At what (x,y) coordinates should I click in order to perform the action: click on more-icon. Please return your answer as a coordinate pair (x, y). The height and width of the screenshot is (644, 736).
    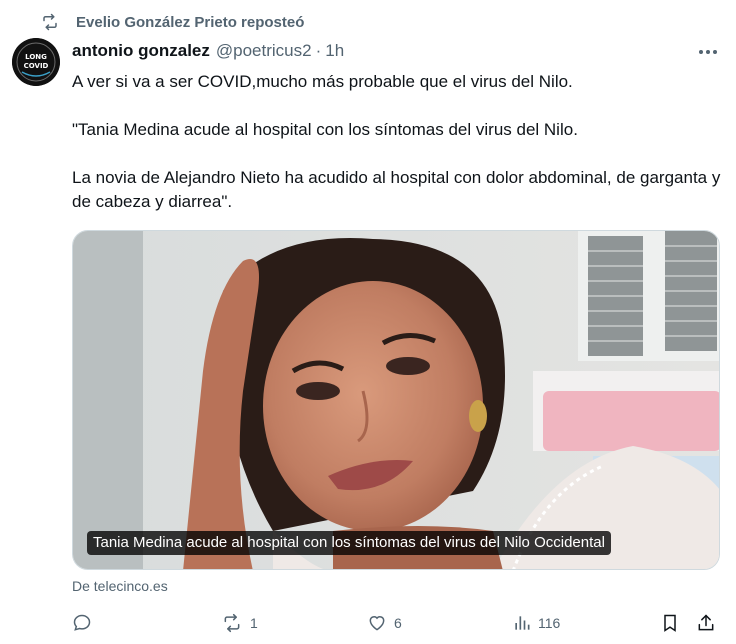
    Looking at the image, I should click on (708, 52).